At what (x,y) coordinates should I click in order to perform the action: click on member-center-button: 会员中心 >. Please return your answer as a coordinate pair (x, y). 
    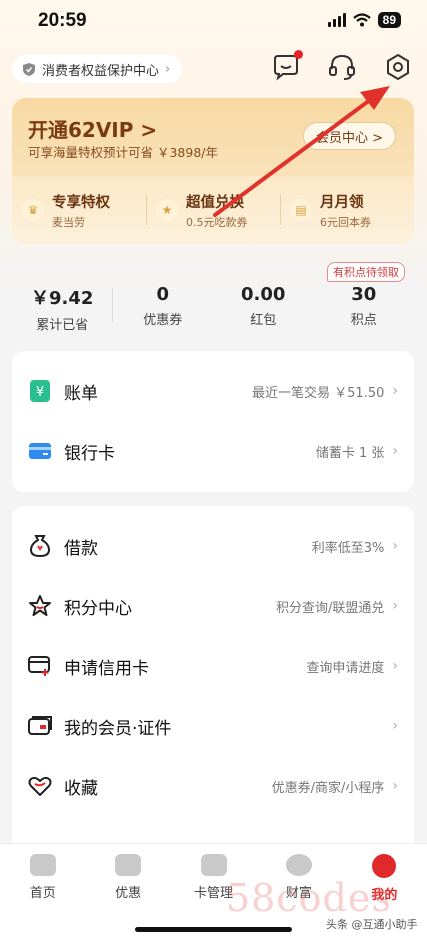
    Looking at the image, I should click on (349, 136).